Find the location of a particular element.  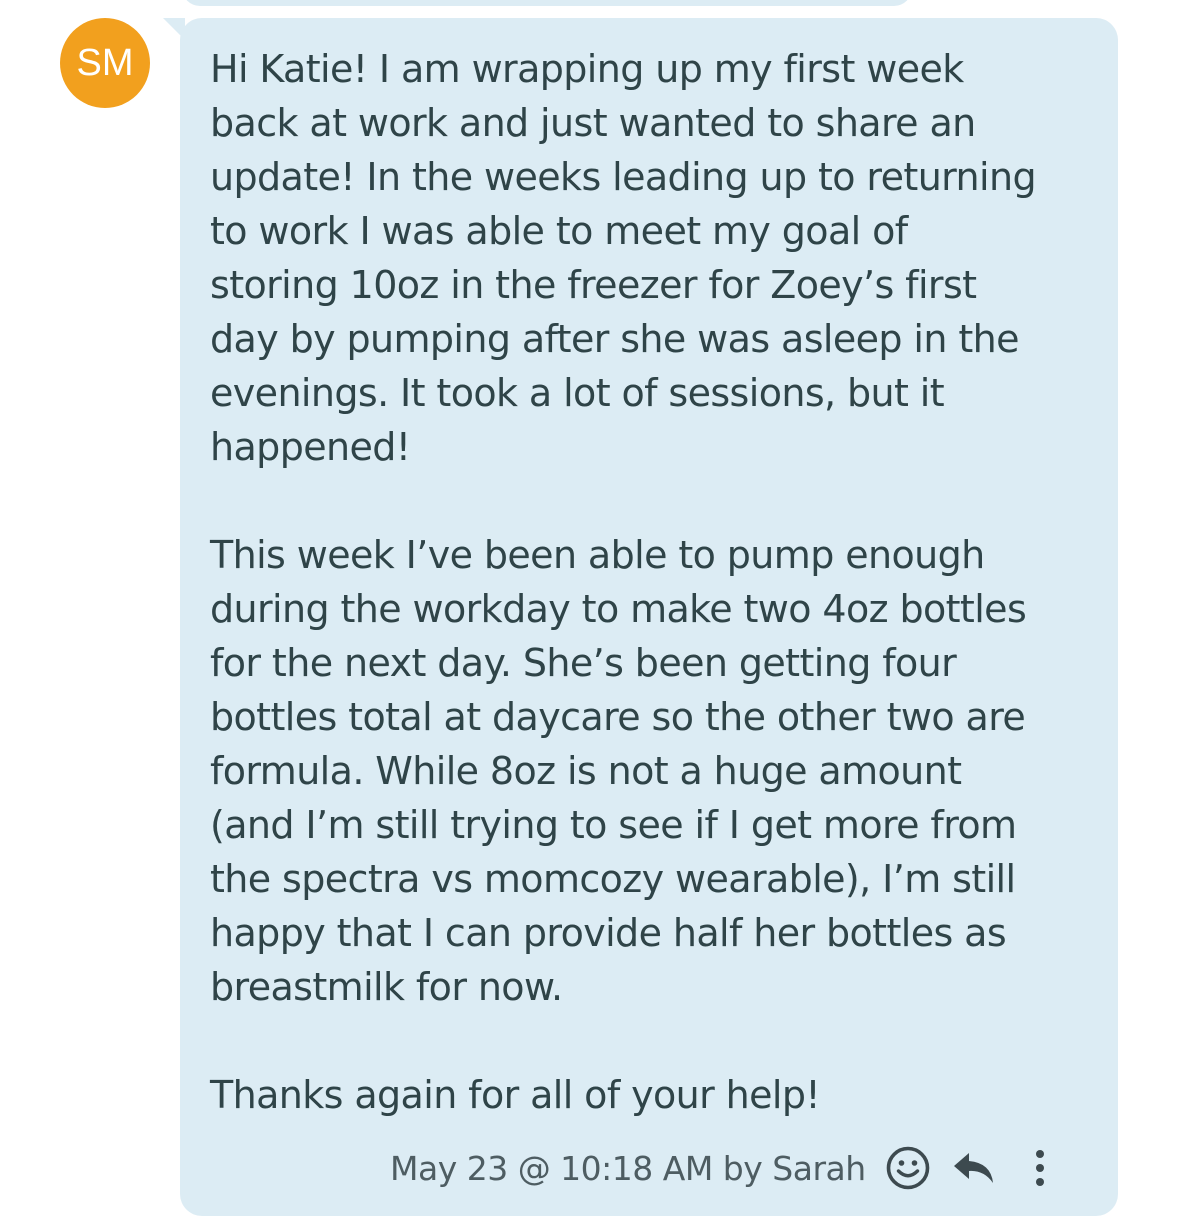

previous-message-bubble-edge is located at coordinates (547, 3).